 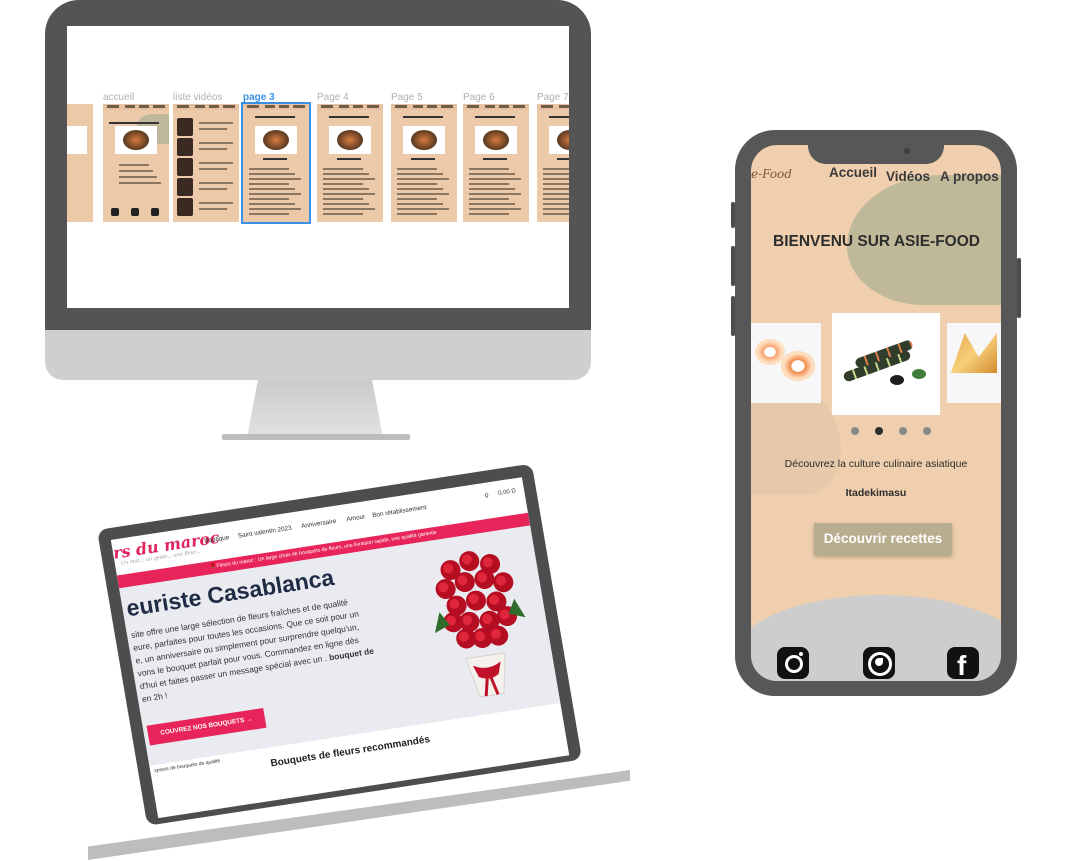 I want to click on nav-accueil: Accueil, so click(x=853, y=172).